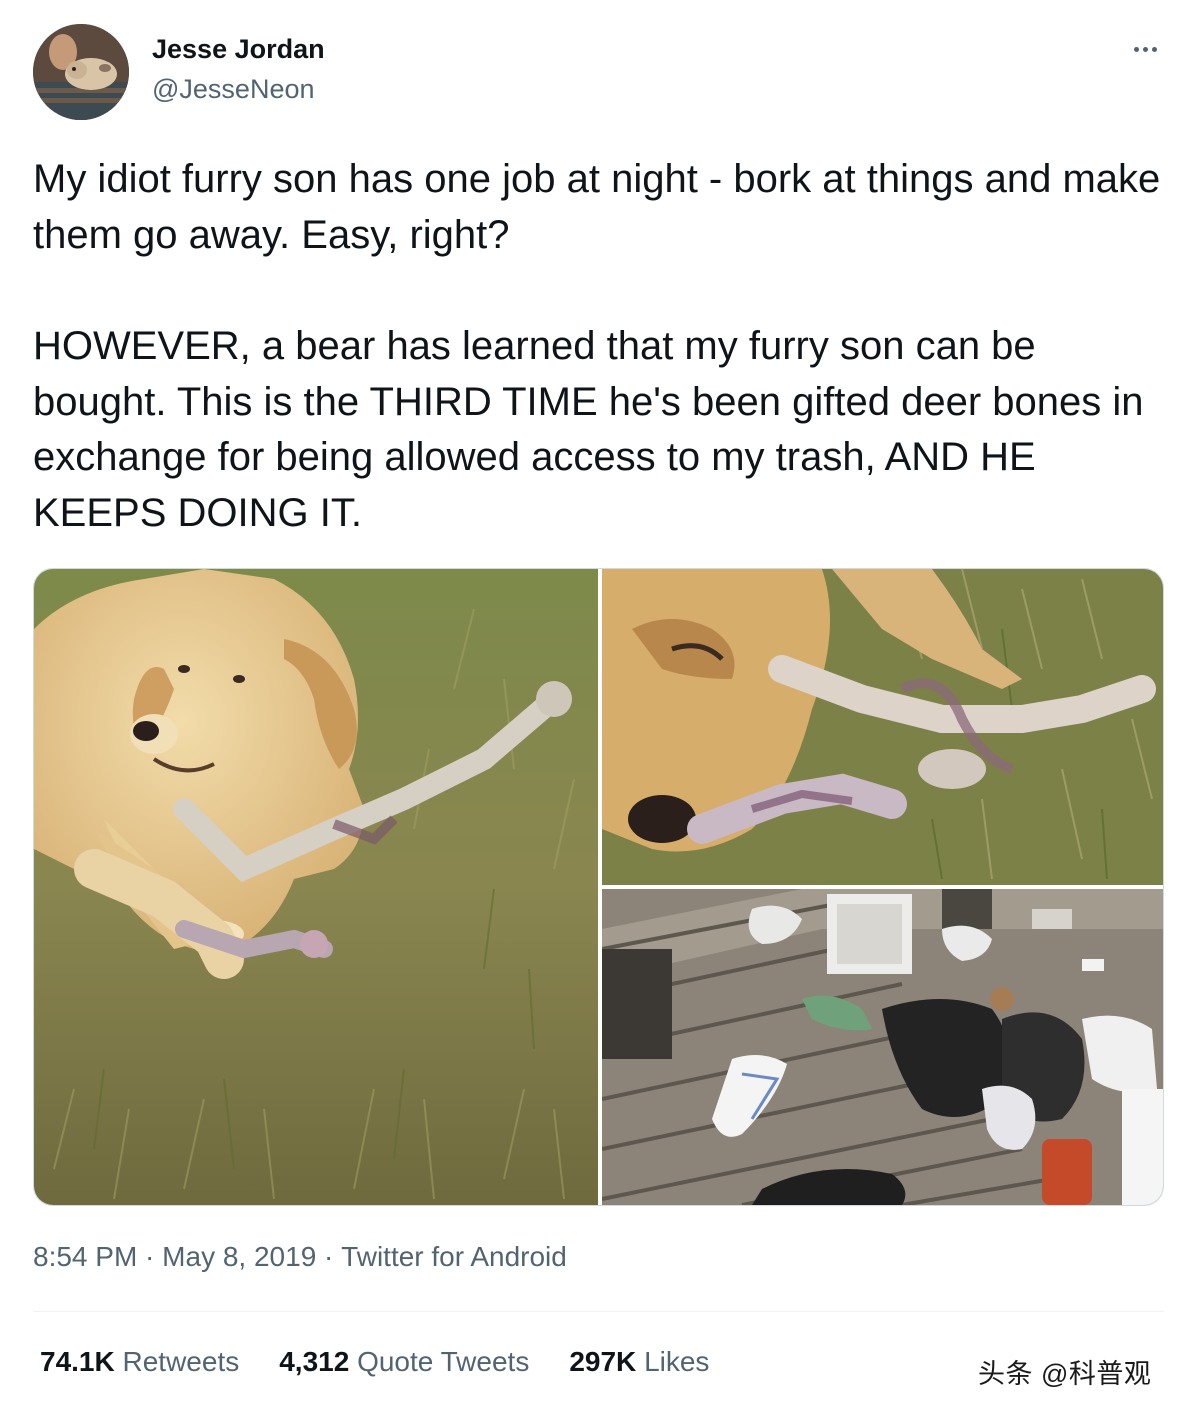  I want to click on photo-trash-on-deck, so click(882, 1047).